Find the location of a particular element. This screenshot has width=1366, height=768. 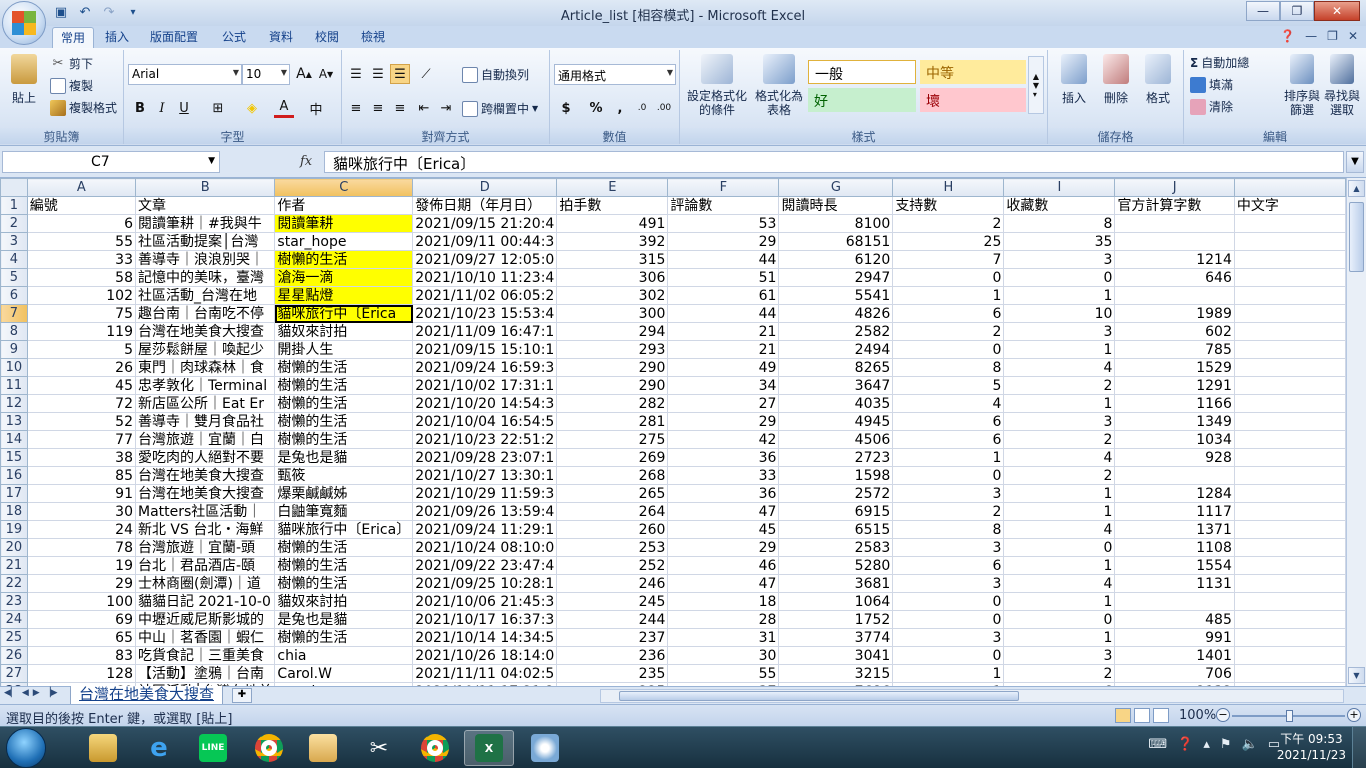

grid-cell: 18 is located at coordinates (723, 601).